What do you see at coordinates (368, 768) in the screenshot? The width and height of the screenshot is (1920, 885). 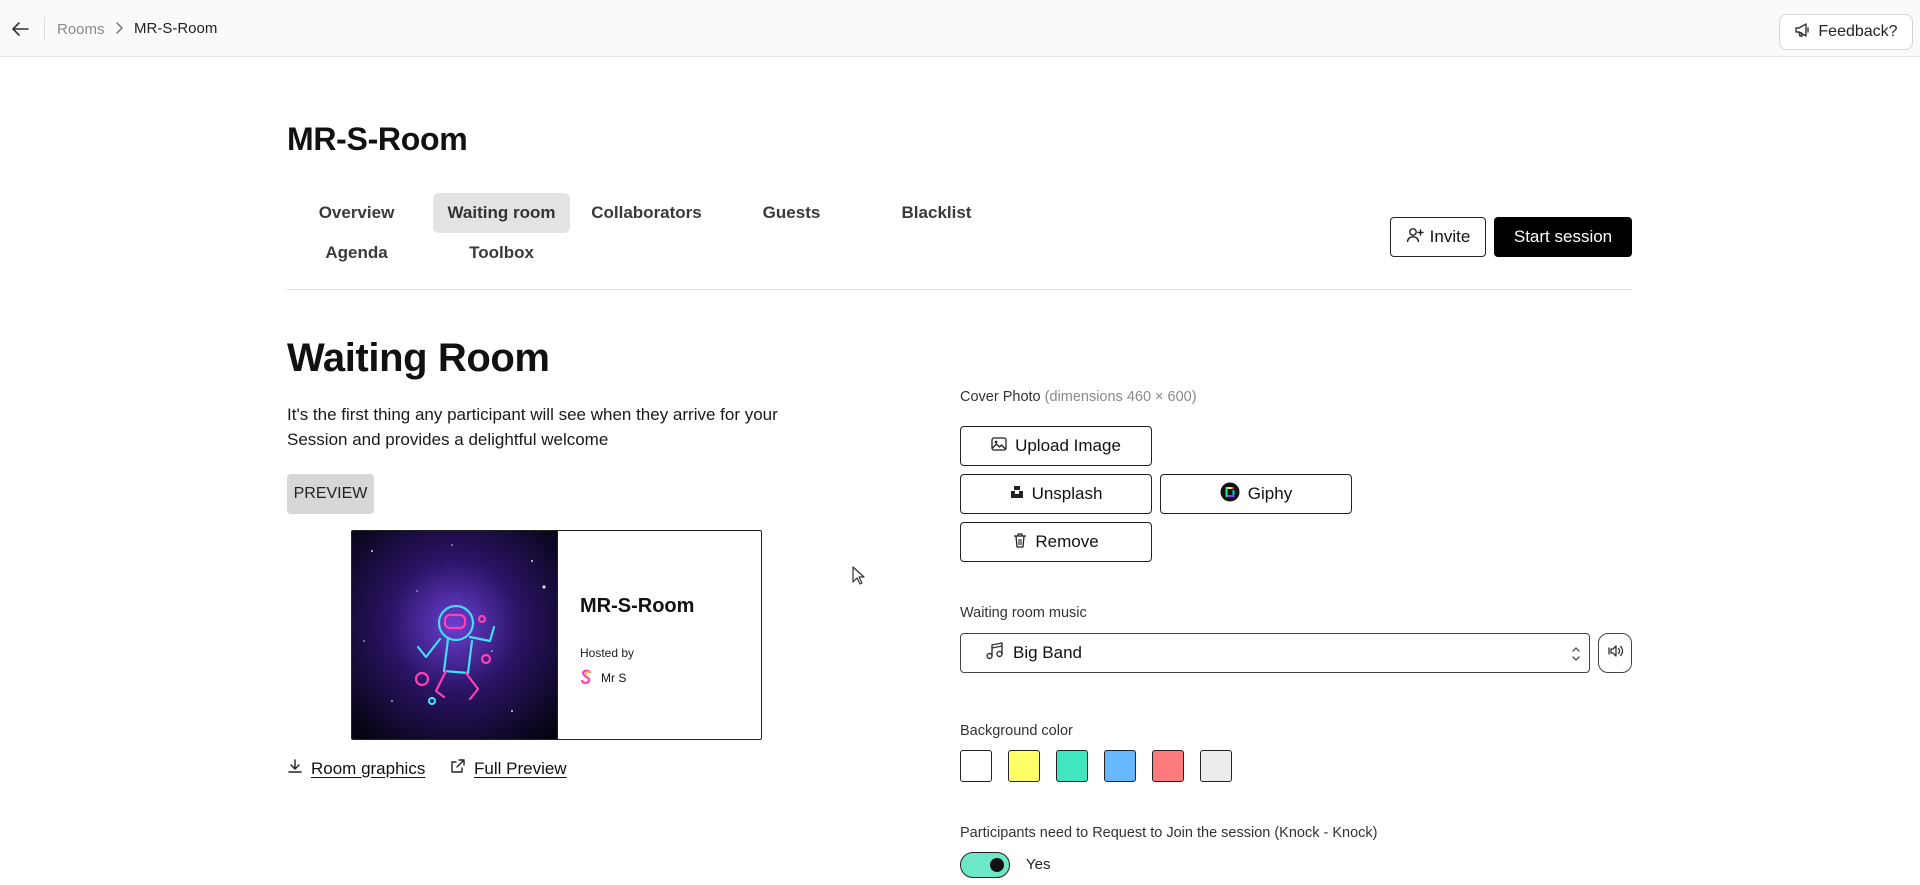 I see `room-graphics-label: Room graphics` at bounding box center [368, 768].